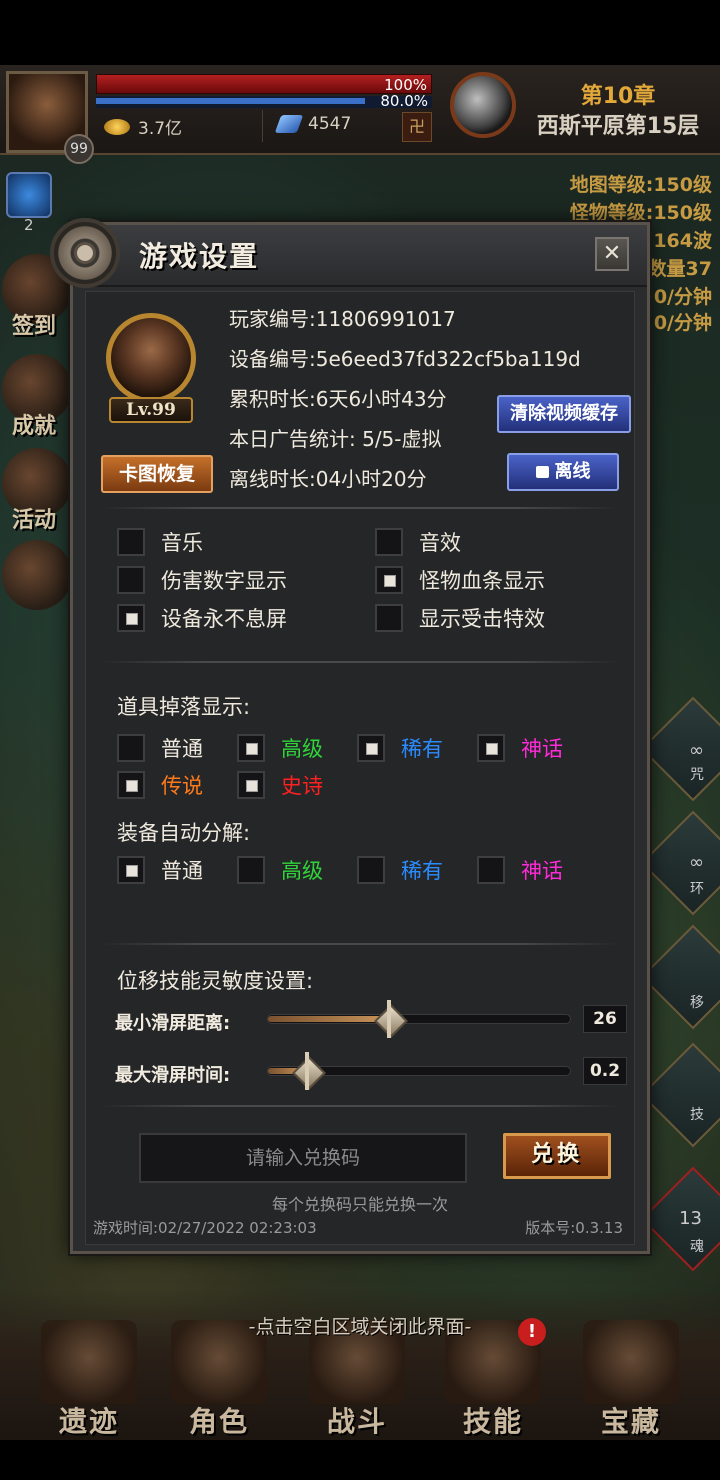 The width and height of the screenshot is (720, 1480). Describe the element at coordinates (34, 518) in the screenshot. I see `activity-label: 活动` at that location.